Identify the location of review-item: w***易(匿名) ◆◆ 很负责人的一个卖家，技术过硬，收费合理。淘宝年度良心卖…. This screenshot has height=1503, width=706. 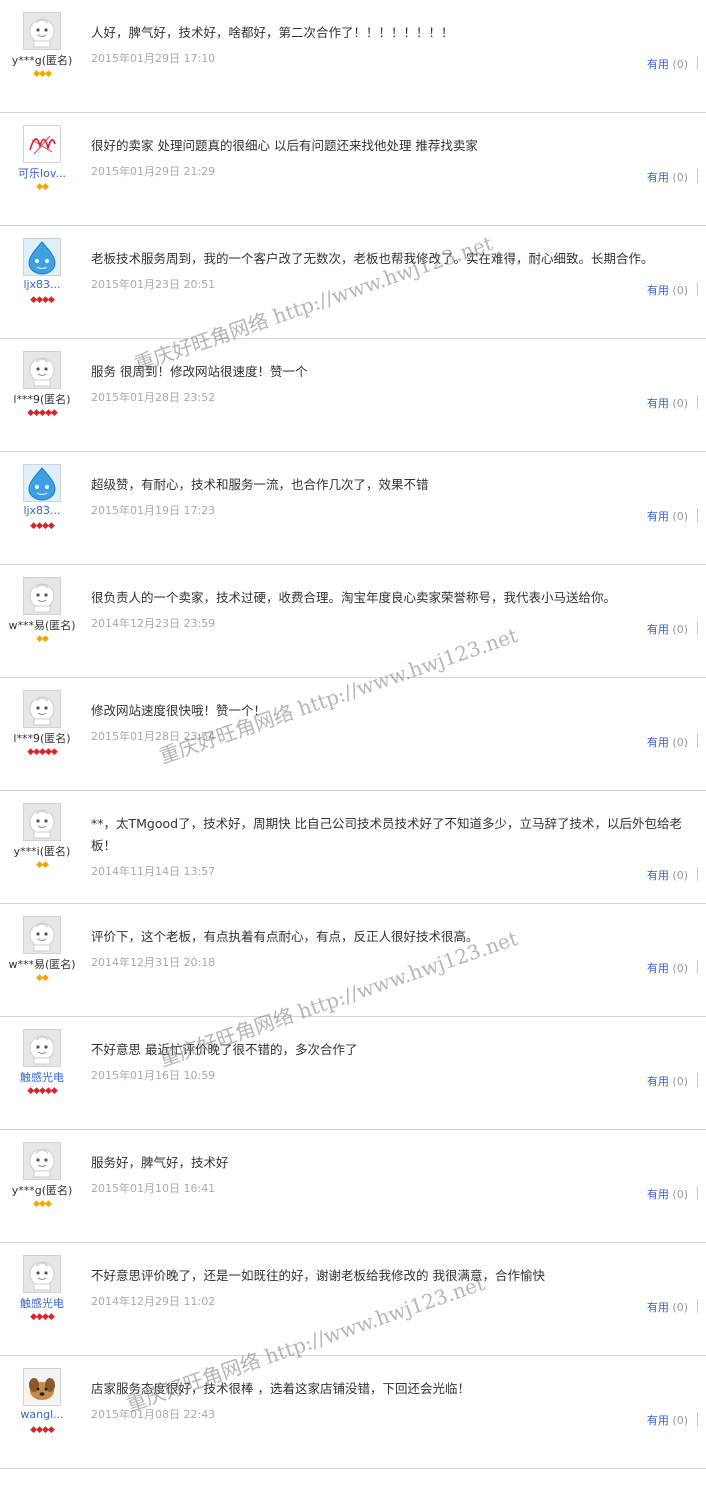
(353, 621).